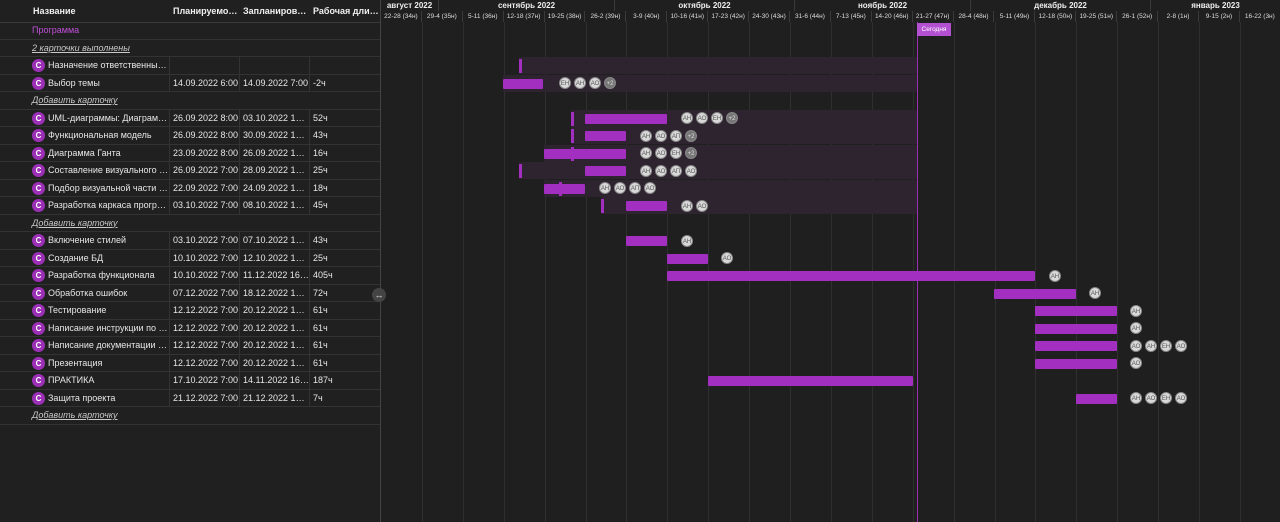  Describe the element at coordinates (107, 135) in the screenshot. I see `task-name: Функциональная модель` at that location.